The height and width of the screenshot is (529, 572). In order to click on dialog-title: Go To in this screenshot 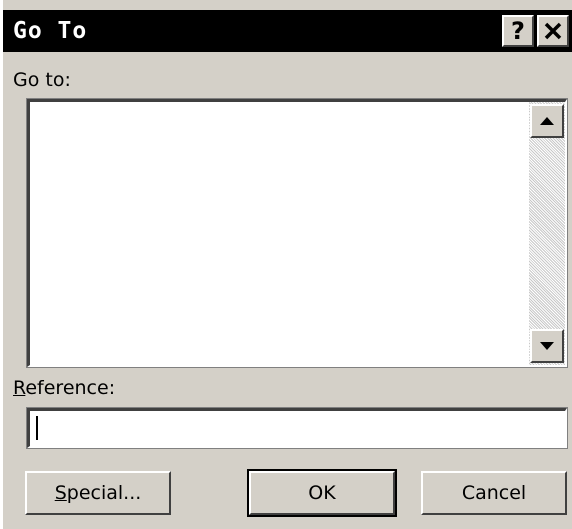, I will do `click(50, 31)`.